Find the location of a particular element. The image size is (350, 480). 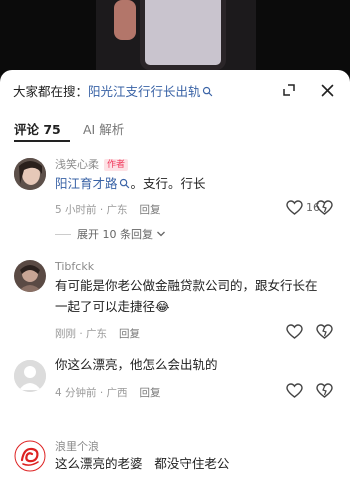

comment-text: 你这么漂亮，他怎么会出轨的 is located at coordinates (136, 364).